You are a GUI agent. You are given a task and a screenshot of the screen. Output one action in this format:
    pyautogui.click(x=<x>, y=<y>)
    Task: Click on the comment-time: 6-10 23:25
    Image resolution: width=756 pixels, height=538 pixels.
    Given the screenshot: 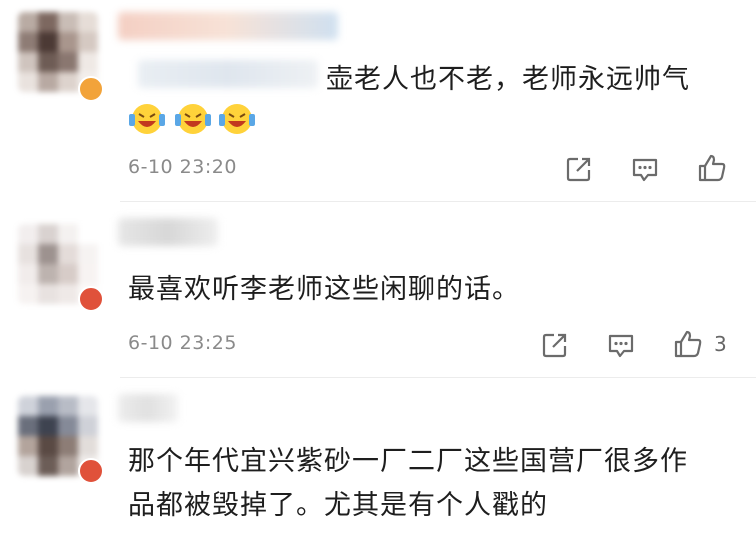 What is the action you would take?
    pyautogui.click(x=182, y=343)
    